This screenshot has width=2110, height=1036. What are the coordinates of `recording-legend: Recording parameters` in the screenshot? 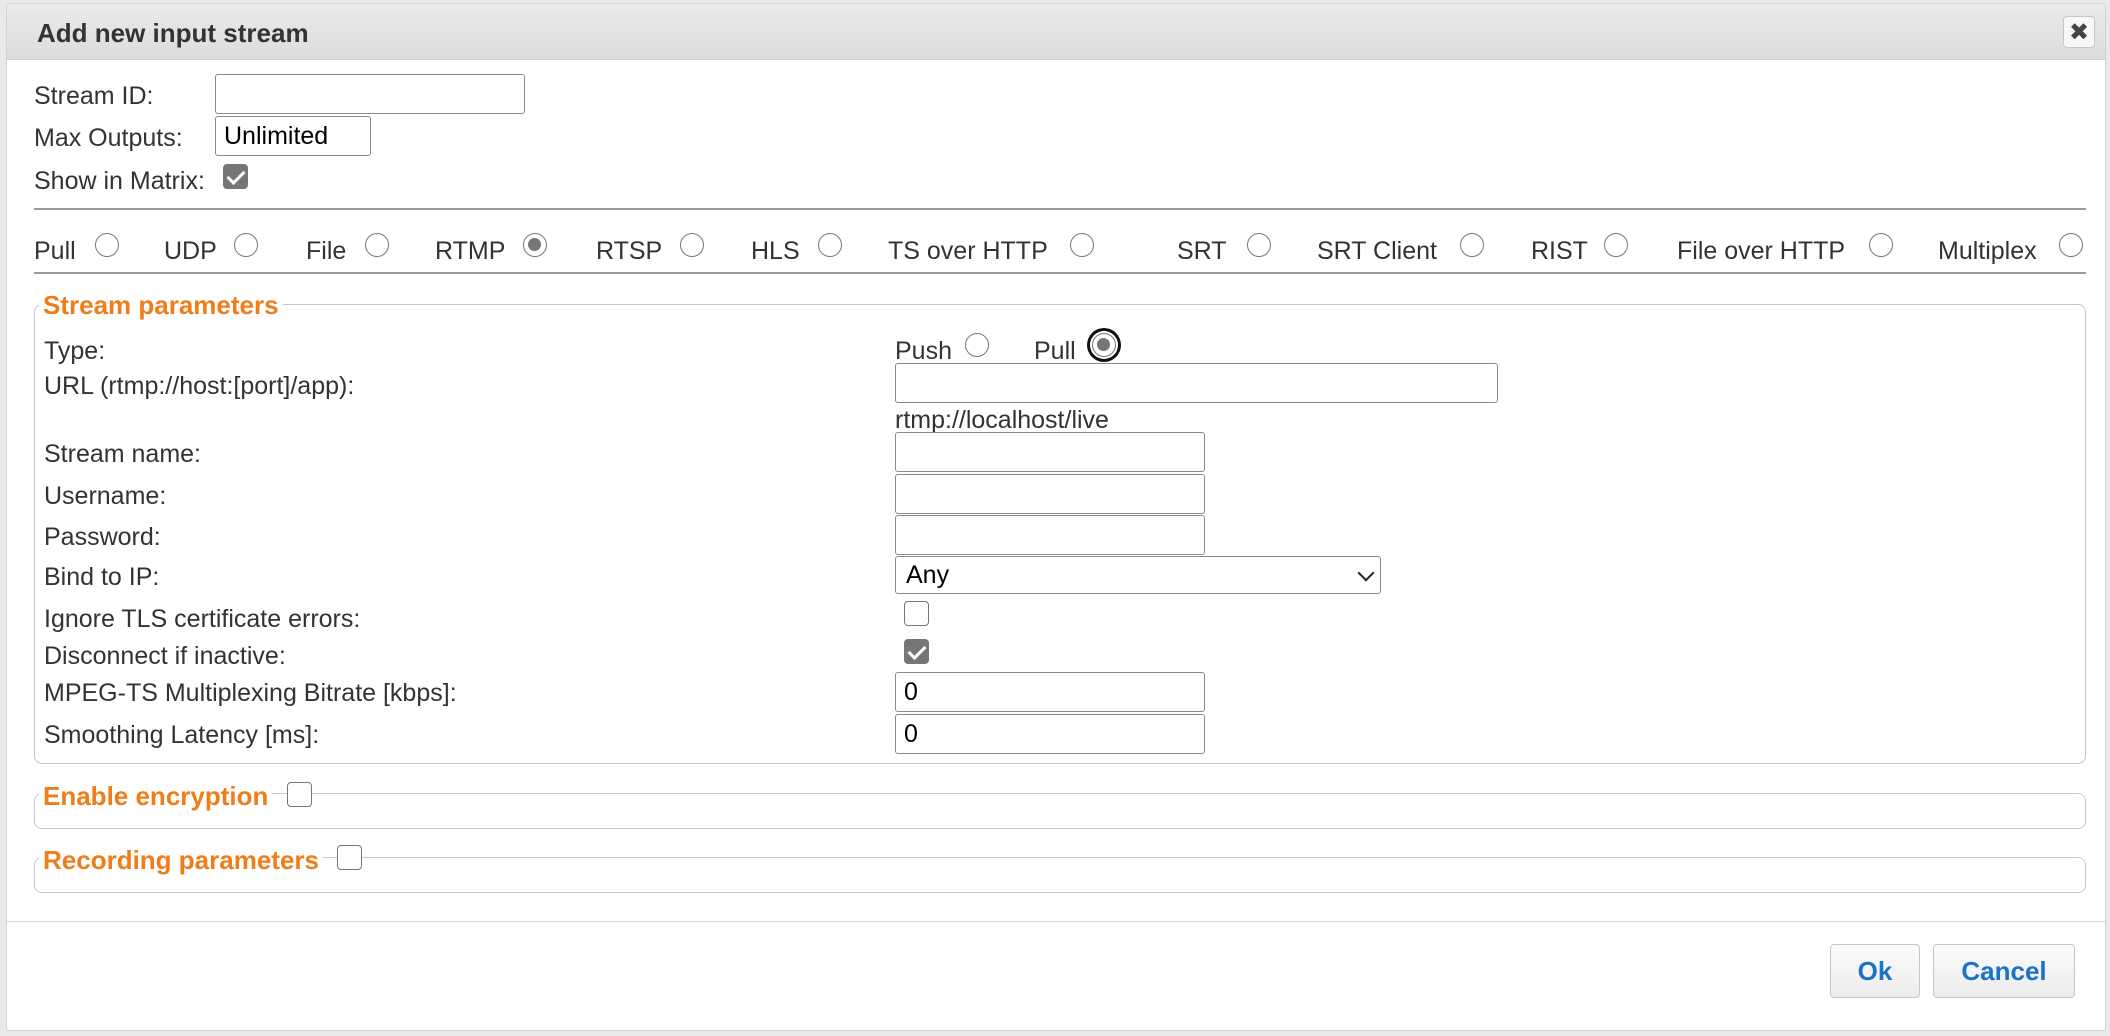 It's located at (181, 860).